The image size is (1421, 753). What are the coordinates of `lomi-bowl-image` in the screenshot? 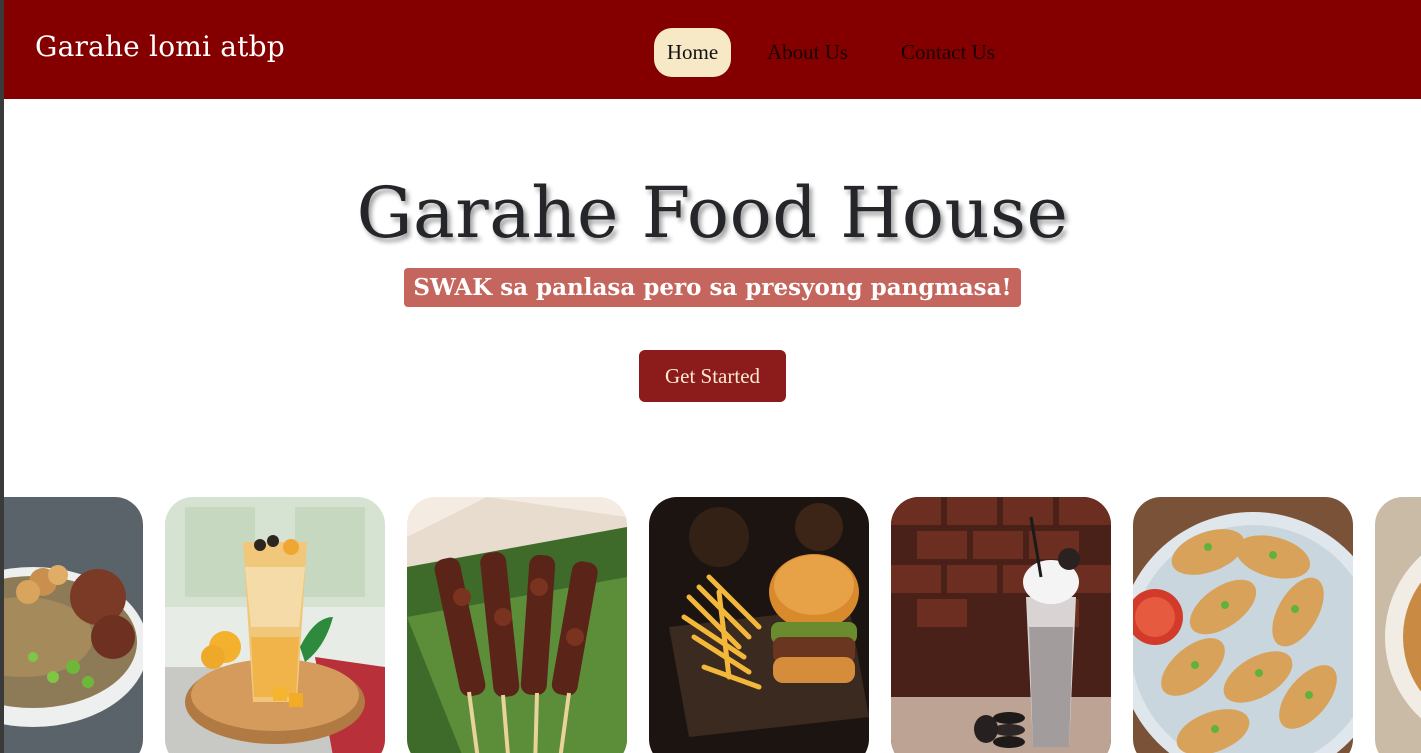 It's located at (73, 625).